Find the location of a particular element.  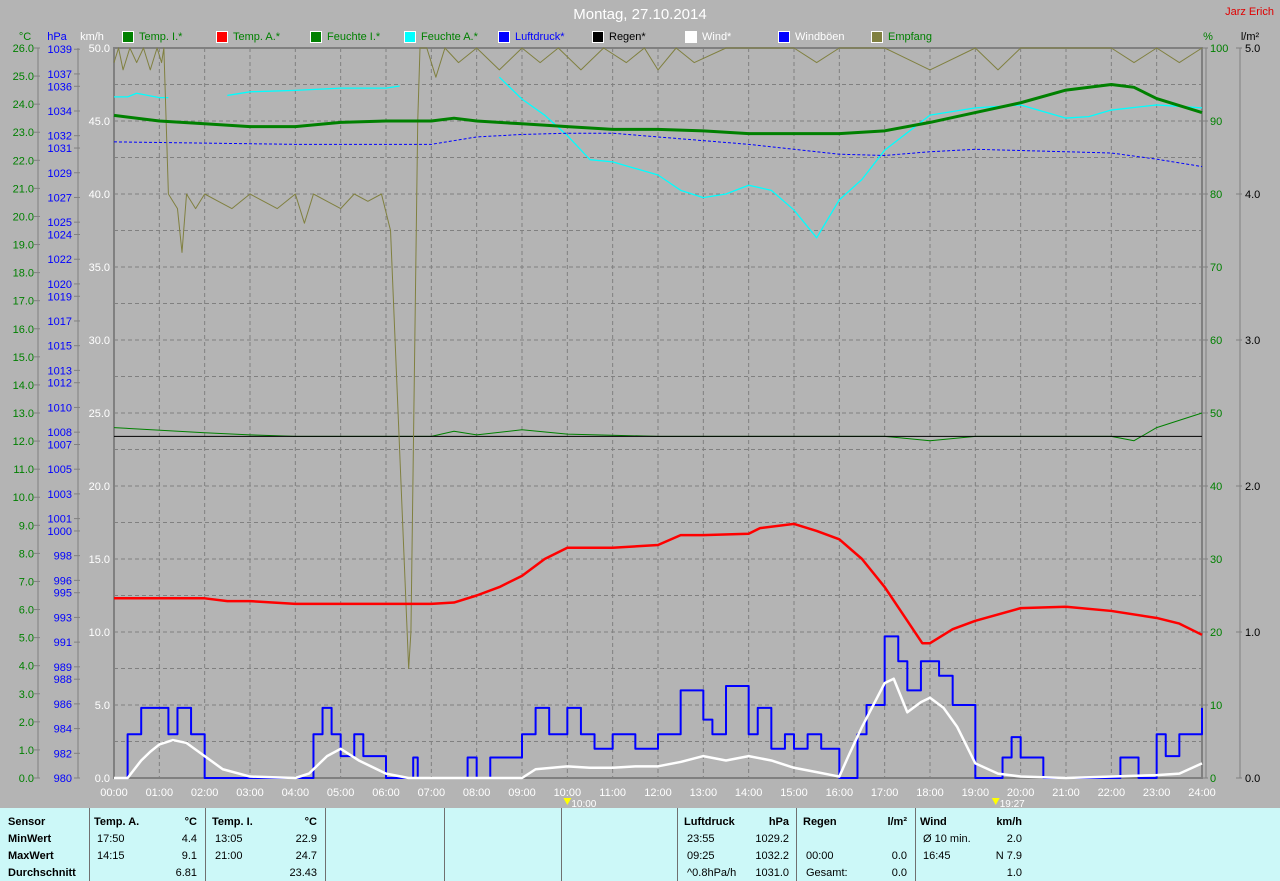

time-tick-label: 24:00 is located at coordinates (1202, 793).